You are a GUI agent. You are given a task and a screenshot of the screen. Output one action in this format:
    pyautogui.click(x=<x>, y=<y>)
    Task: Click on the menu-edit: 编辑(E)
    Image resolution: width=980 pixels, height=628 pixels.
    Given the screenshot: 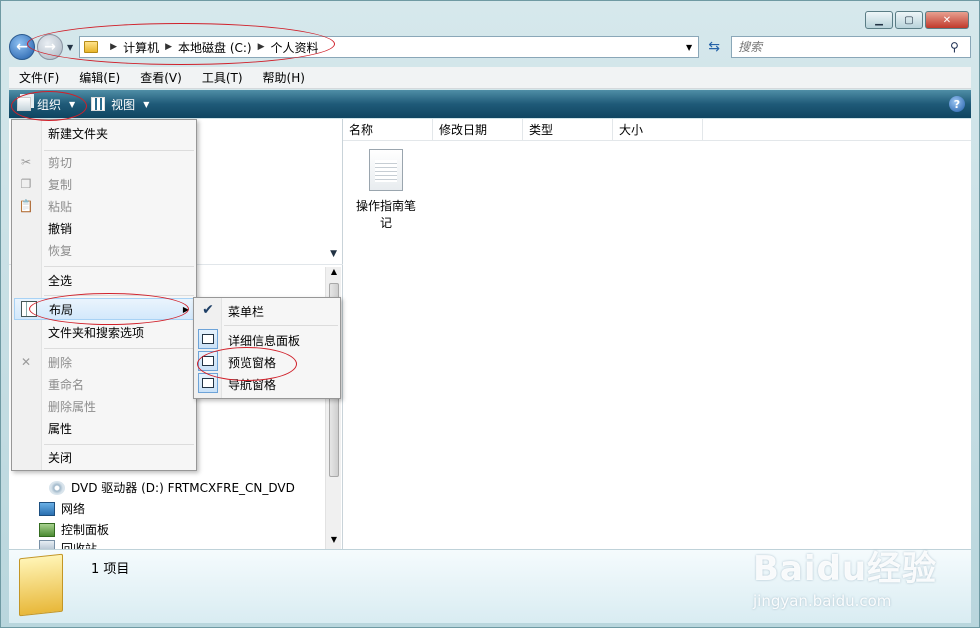 What is the action you would take?
    pyautogui.click(x=99, y=77)
    